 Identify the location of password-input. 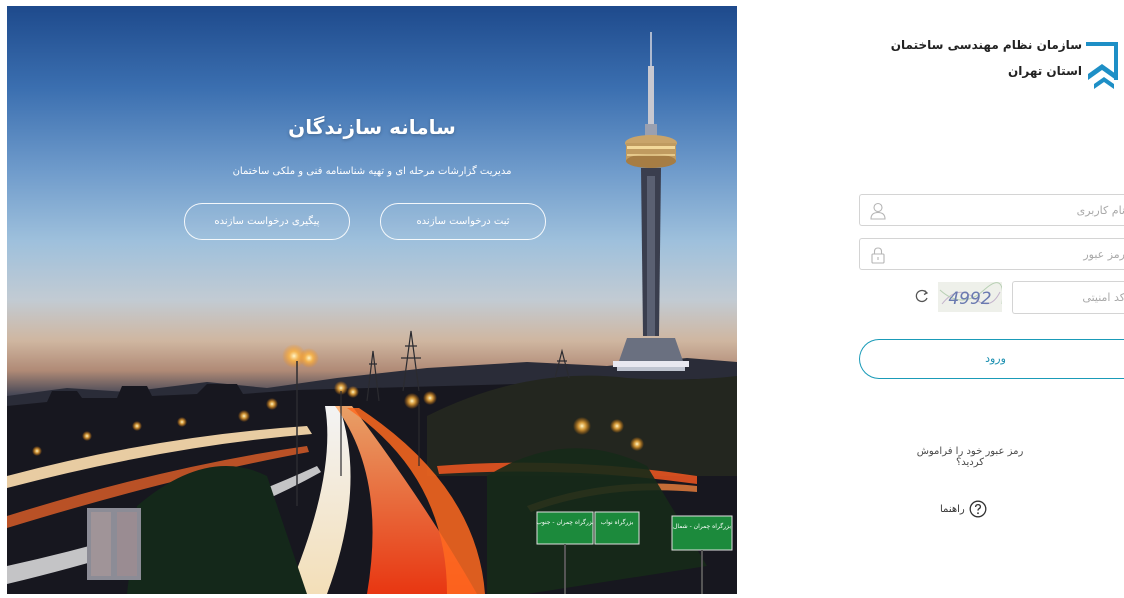
(1010, 254).